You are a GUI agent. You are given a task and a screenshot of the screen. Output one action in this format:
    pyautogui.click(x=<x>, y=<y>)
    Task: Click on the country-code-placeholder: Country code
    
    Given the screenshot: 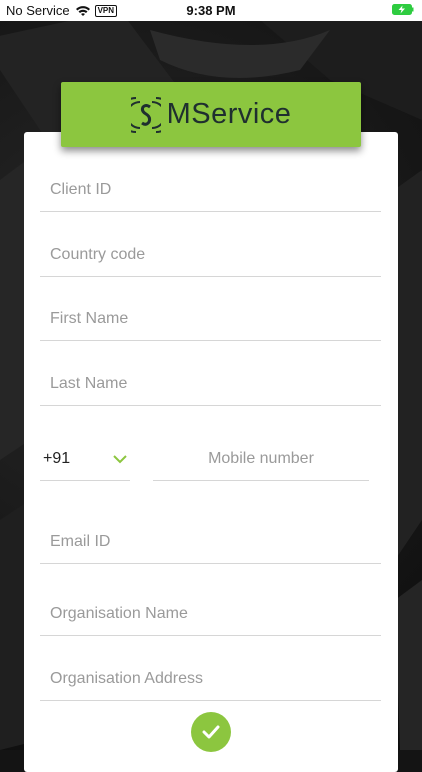 What is the action you would take?
    pyautogui.click(x=98, y=254)
    